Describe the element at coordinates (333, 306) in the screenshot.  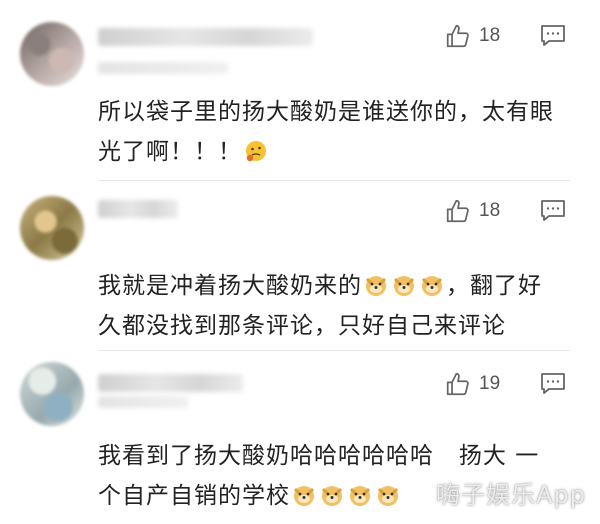
I see `comment-text: 我就是冲着扬大酸奶来的 ，翻了好 久都没找到那条评论，只好自己来评论` at that location.